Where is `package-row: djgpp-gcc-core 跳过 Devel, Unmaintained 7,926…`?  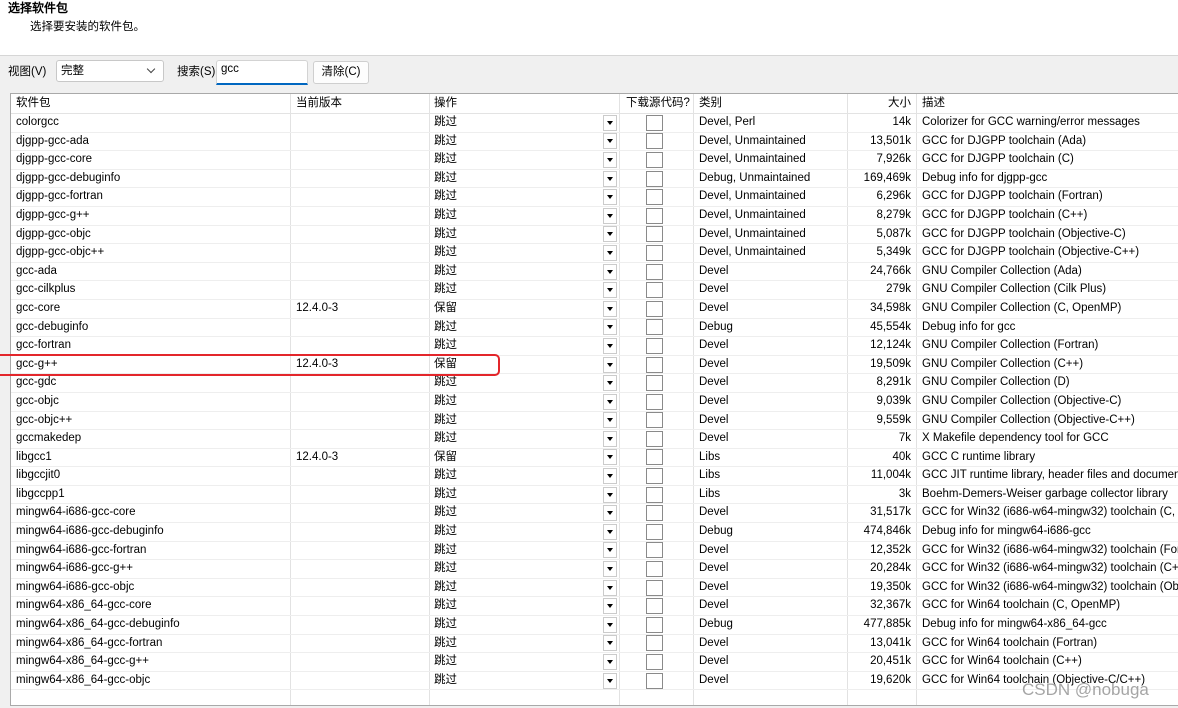 package-row: djgpp-gcc-core 跳过 Devel, Unmaintained 7,926… is located at coordinates (594, 160).